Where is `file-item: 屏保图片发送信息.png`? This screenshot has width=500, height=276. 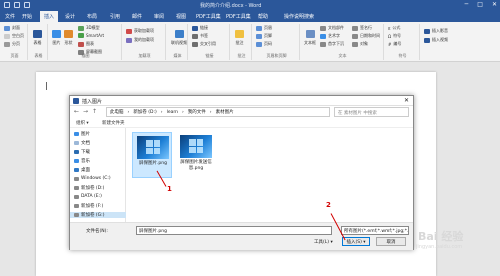 file-item: 屏保图片发送信息.png is located at coordinates (196, 155).